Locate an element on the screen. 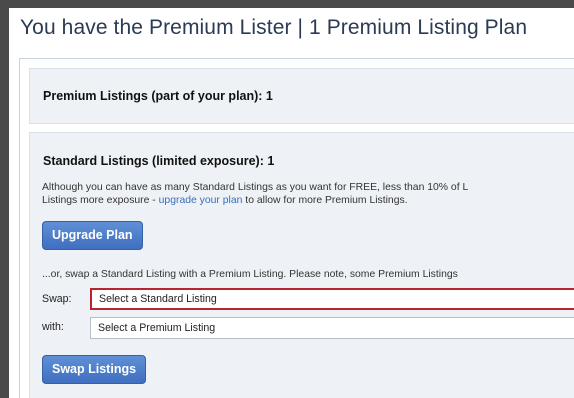 The image size is (574, 398). window-frame-left is located at coordinates (4, 199).